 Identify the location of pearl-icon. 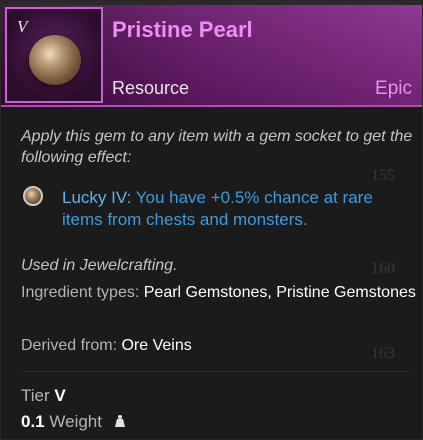
(55, 60).